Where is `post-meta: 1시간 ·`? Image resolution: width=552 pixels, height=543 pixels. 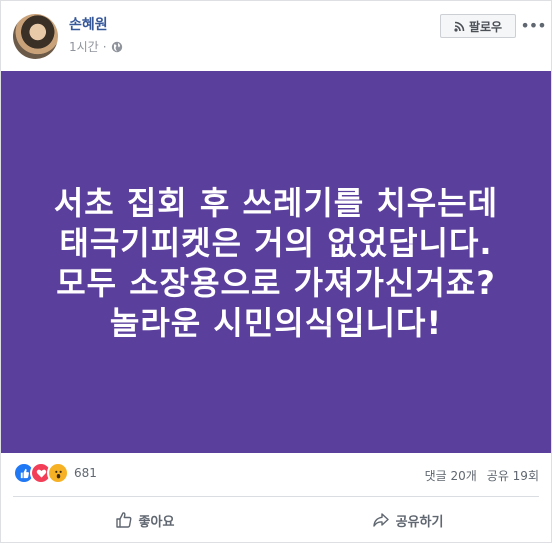
post-meta: 1시간 · is located at coordinates (96, 46).